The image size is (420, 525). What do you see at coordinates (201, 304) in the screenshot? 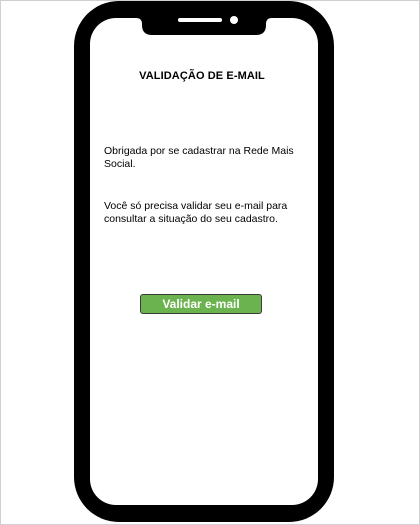
I see `validate-email-button: Validar e-mail` at bounding box center [201, 304].